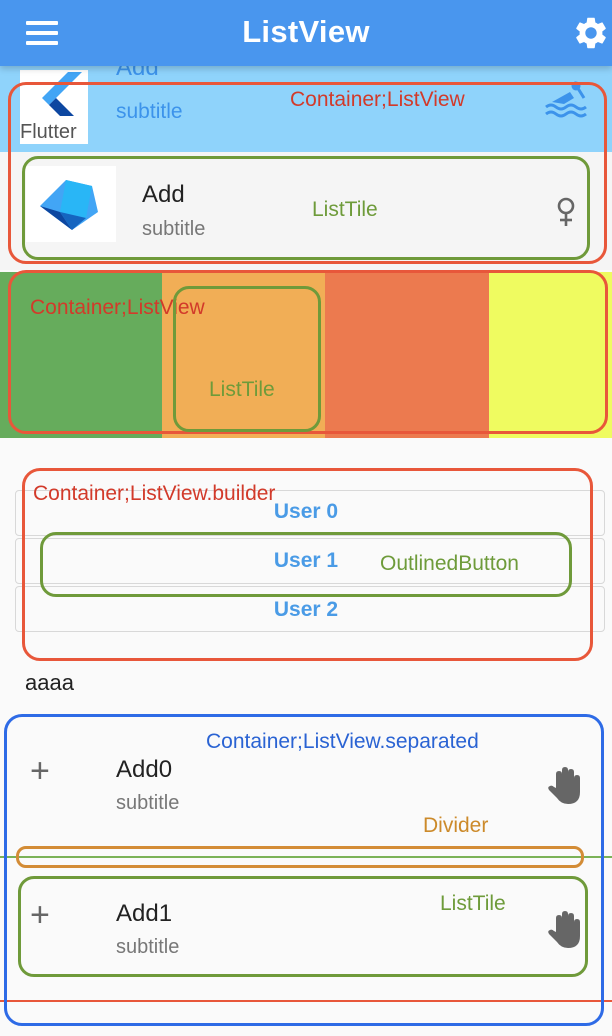 This screenshot has width=612, height=1036. What do you see at coordinates (345, 209) in the screenshot?
I see `annotation-listtile: ListTile` at bounding box center [345, 209].